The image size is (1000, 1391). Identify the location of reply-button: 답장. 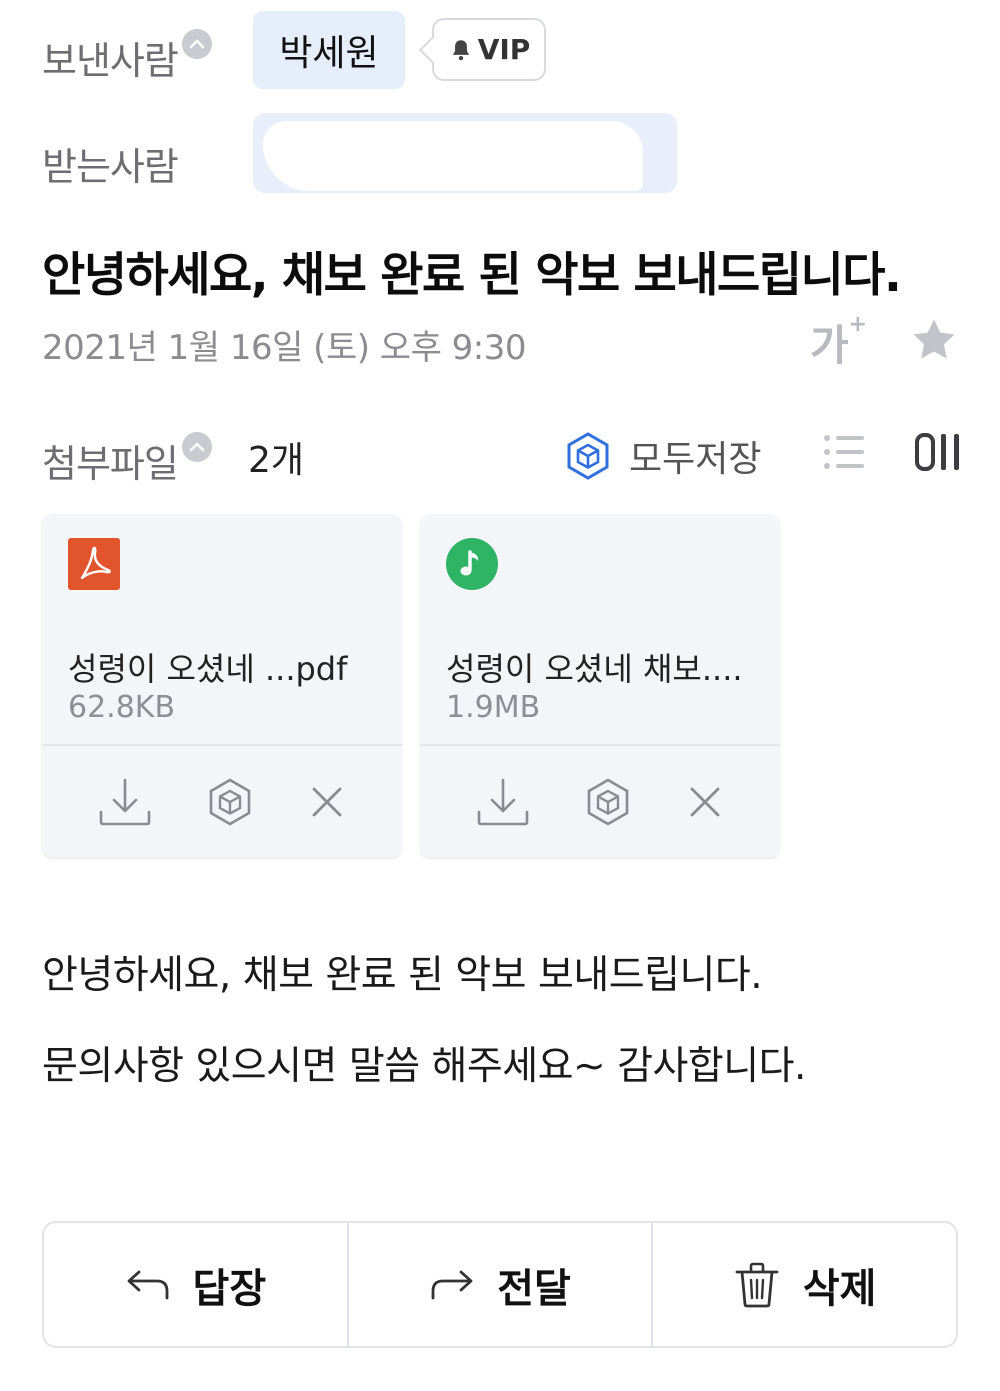
(196, 1284).